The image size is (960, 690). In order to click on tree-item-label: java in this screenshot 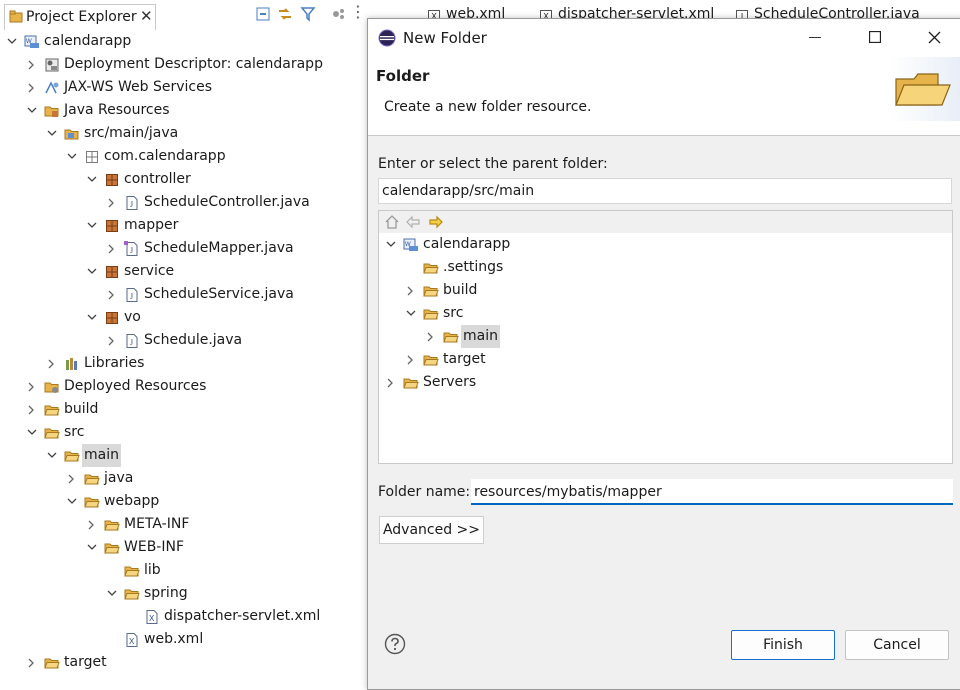, I will do `click(119, 478)`.